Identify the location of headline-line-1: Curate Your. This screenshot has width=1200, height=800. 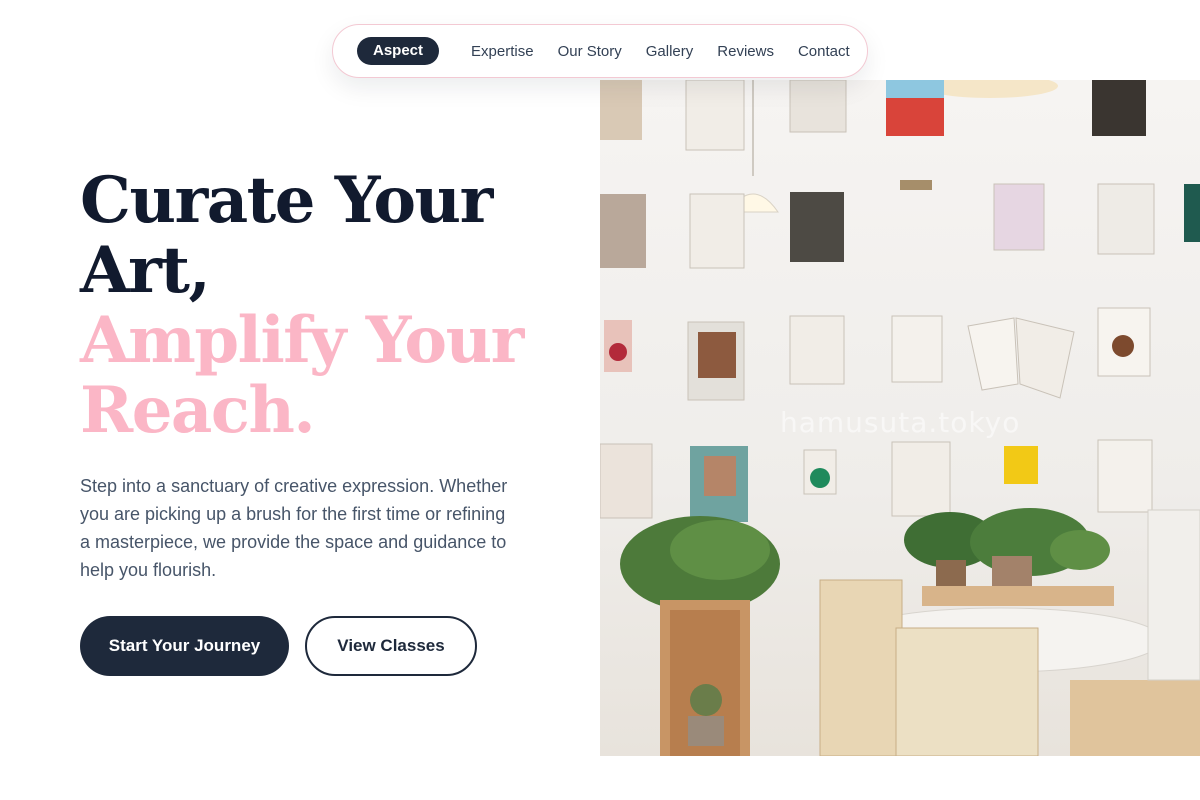
(286, 200).